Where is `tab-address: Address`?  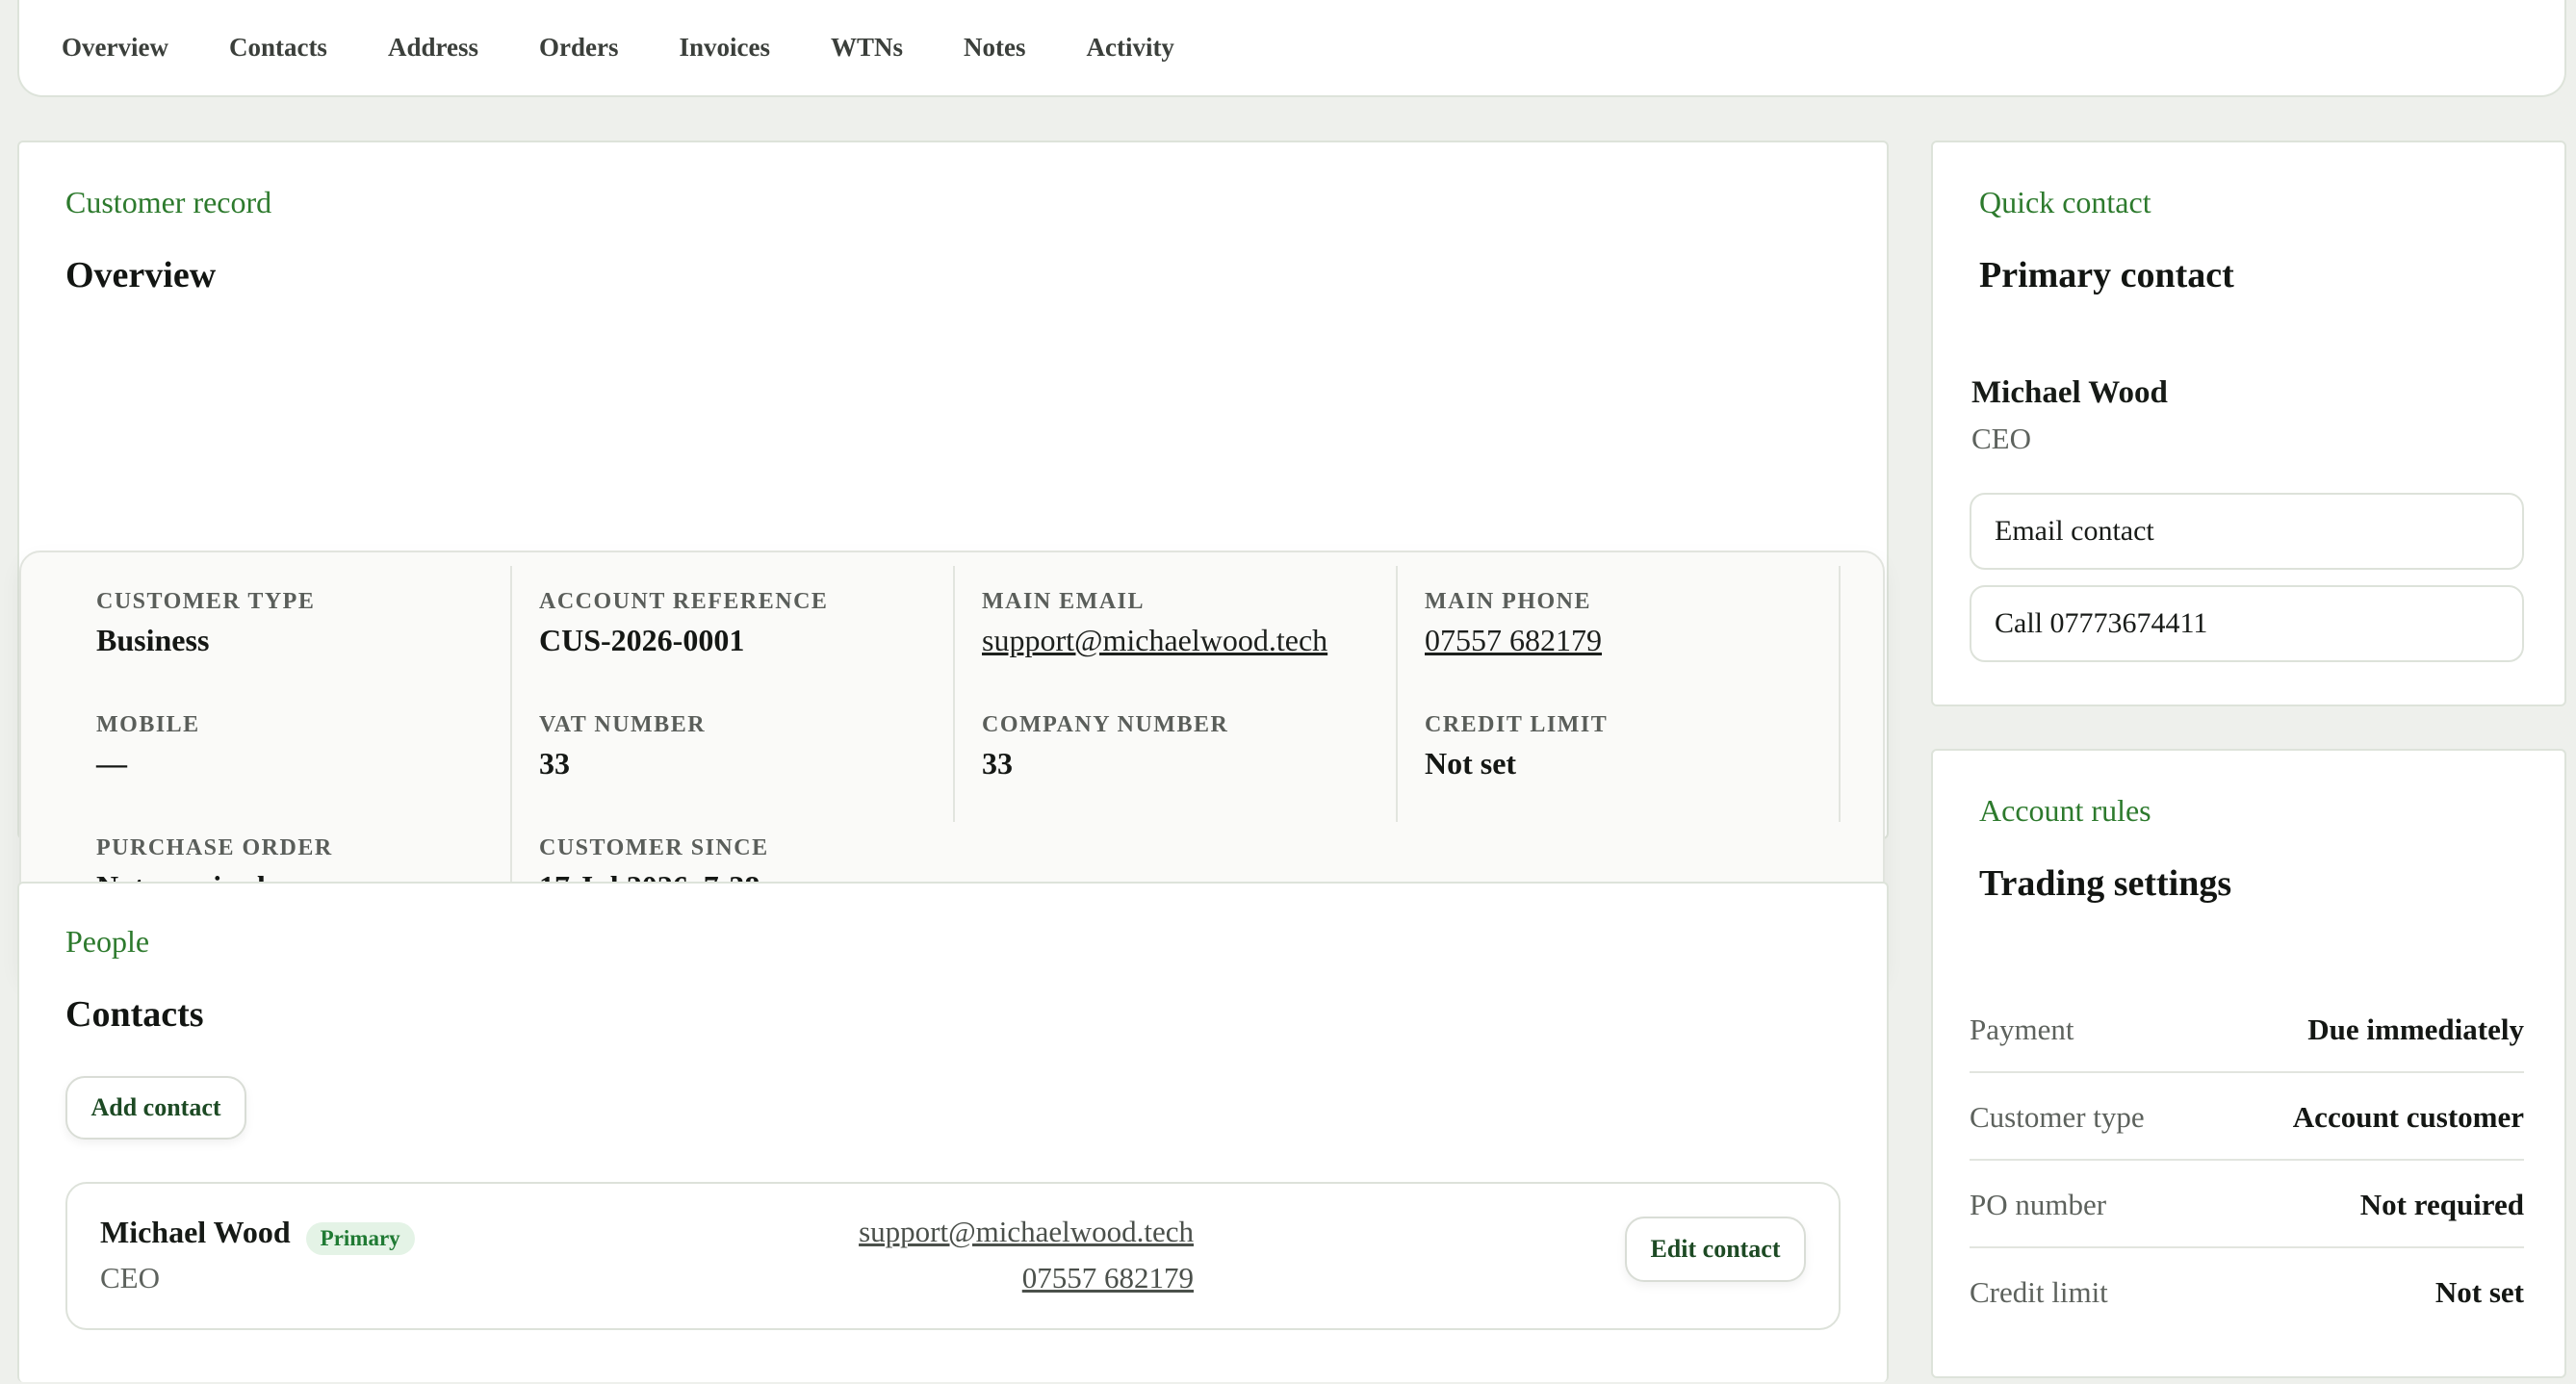 tab-address: Address is located at coordinates (433, 48).